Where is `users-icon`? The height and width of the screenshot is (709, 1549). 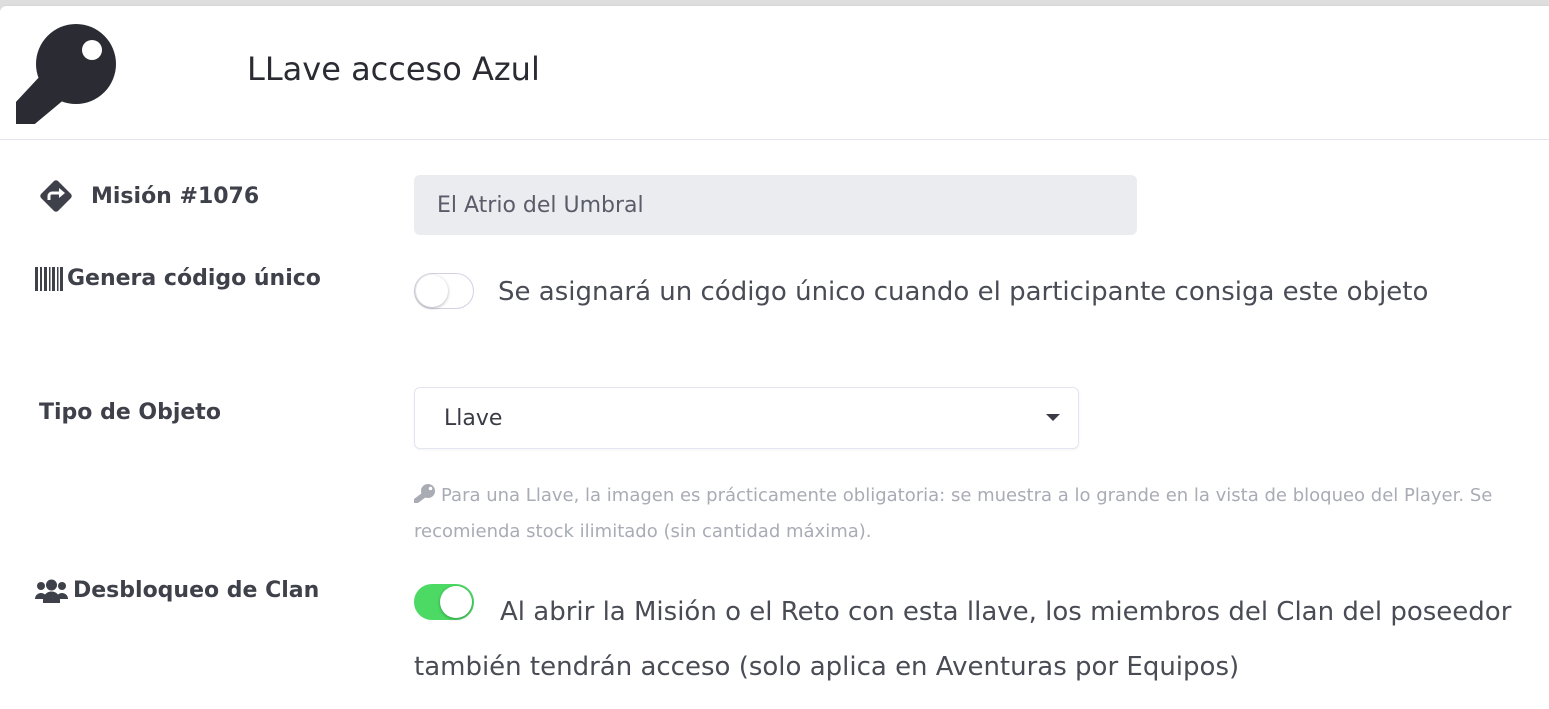
users-icon is located at coordinates (51, 591).